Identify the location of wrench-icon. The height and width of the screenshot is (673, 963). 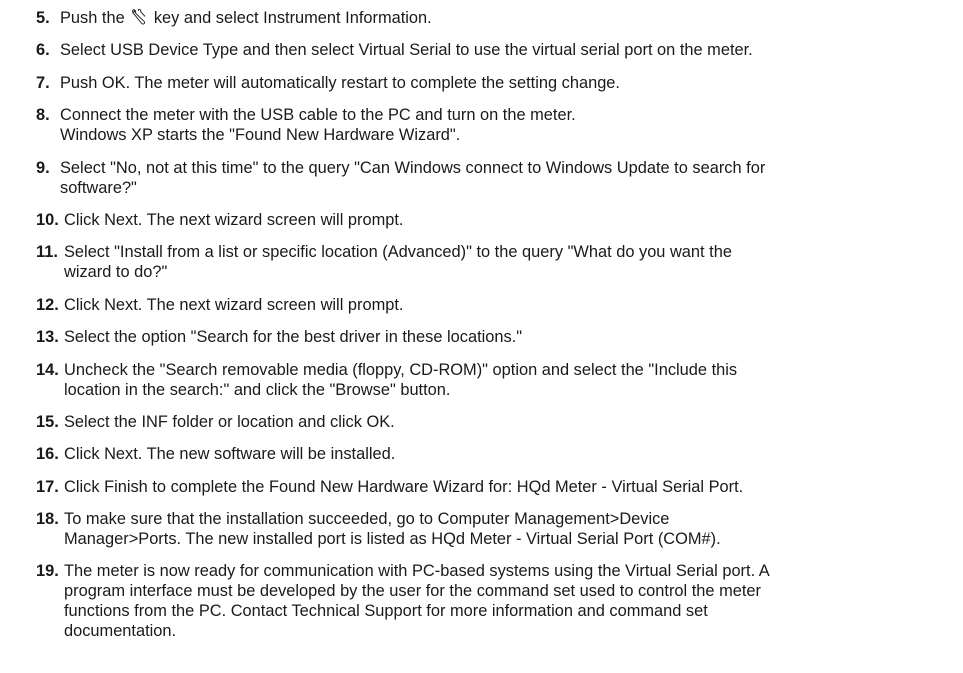
(139, 17).